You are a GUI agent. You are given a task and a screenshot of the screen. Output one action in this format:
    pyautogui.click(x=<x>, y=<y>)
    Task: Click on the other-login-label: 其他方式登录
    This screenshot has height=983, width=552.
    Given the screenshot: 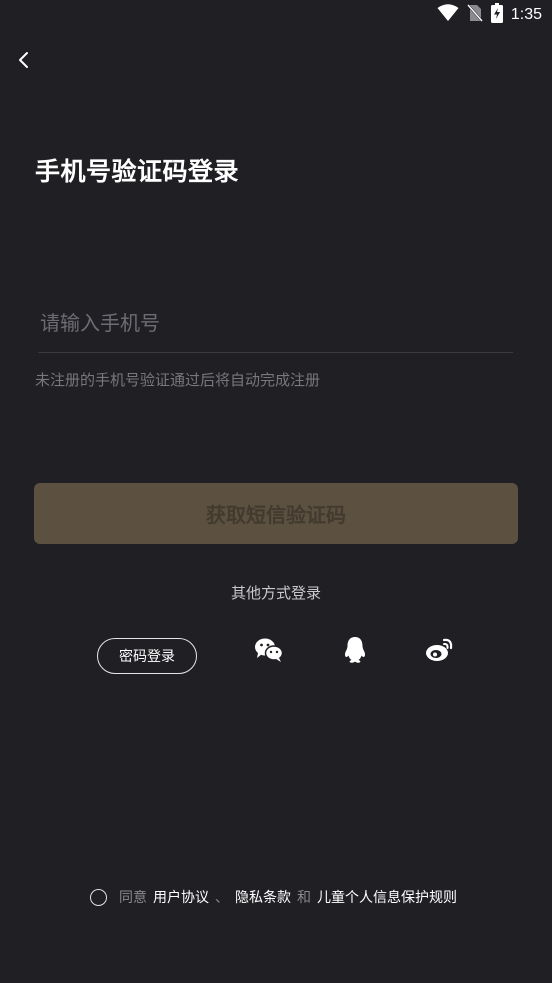 What is the action you would take?
    pyautogui.click(x=275, y=593)
    